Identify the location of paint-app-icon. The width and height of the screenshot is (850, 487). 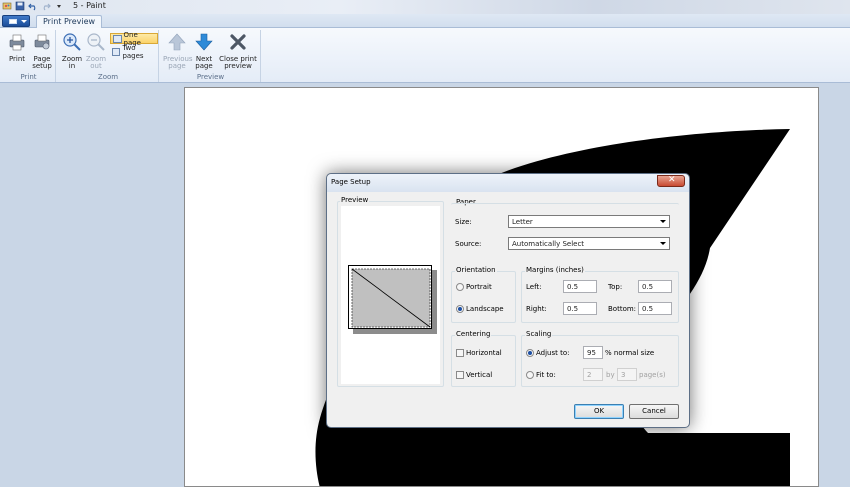
(7, 6).